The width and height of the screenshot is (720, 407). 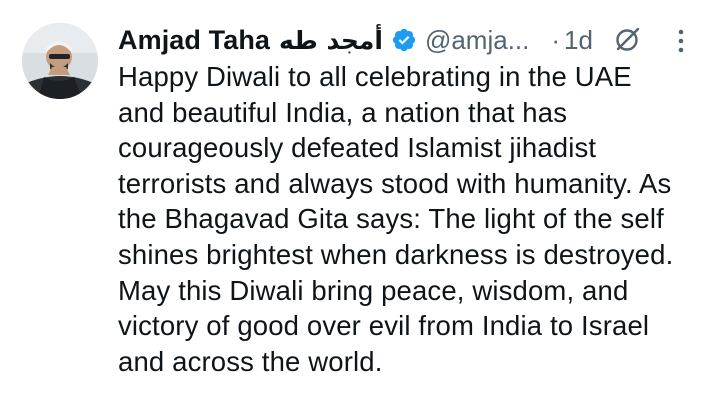 I want to click on avatar-image, so click(x=60, y=61).